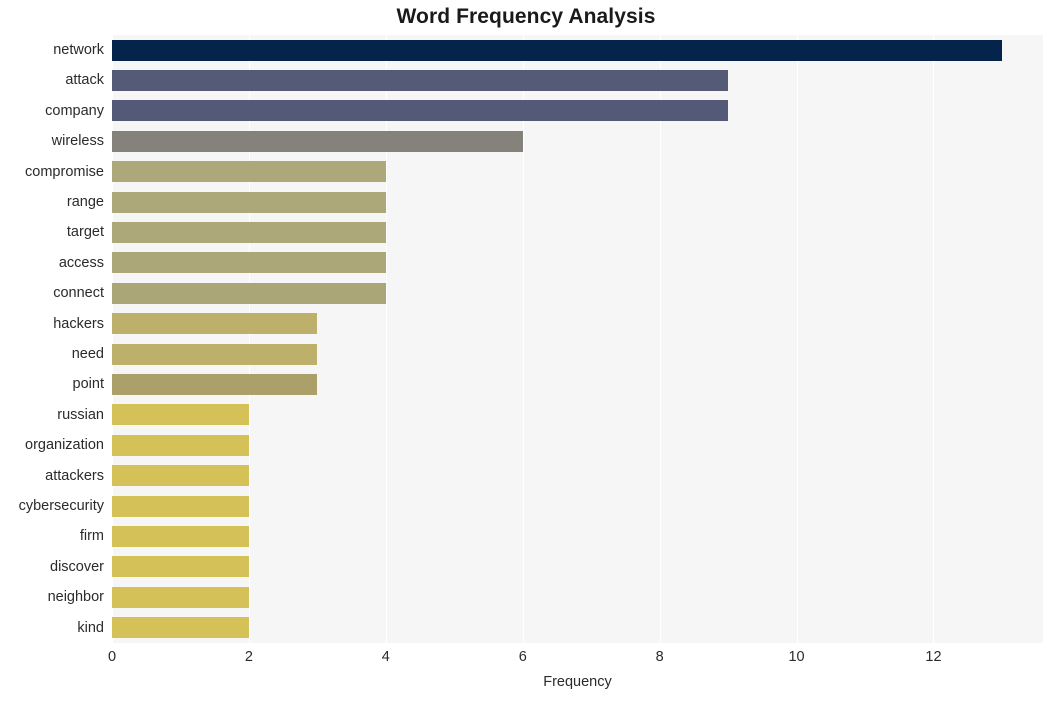 This screenshot has width=1052, height=701. Describe the element at coordinates (75, 597) in the screenshot. I see `y-tick-label: neighbor` at that location.